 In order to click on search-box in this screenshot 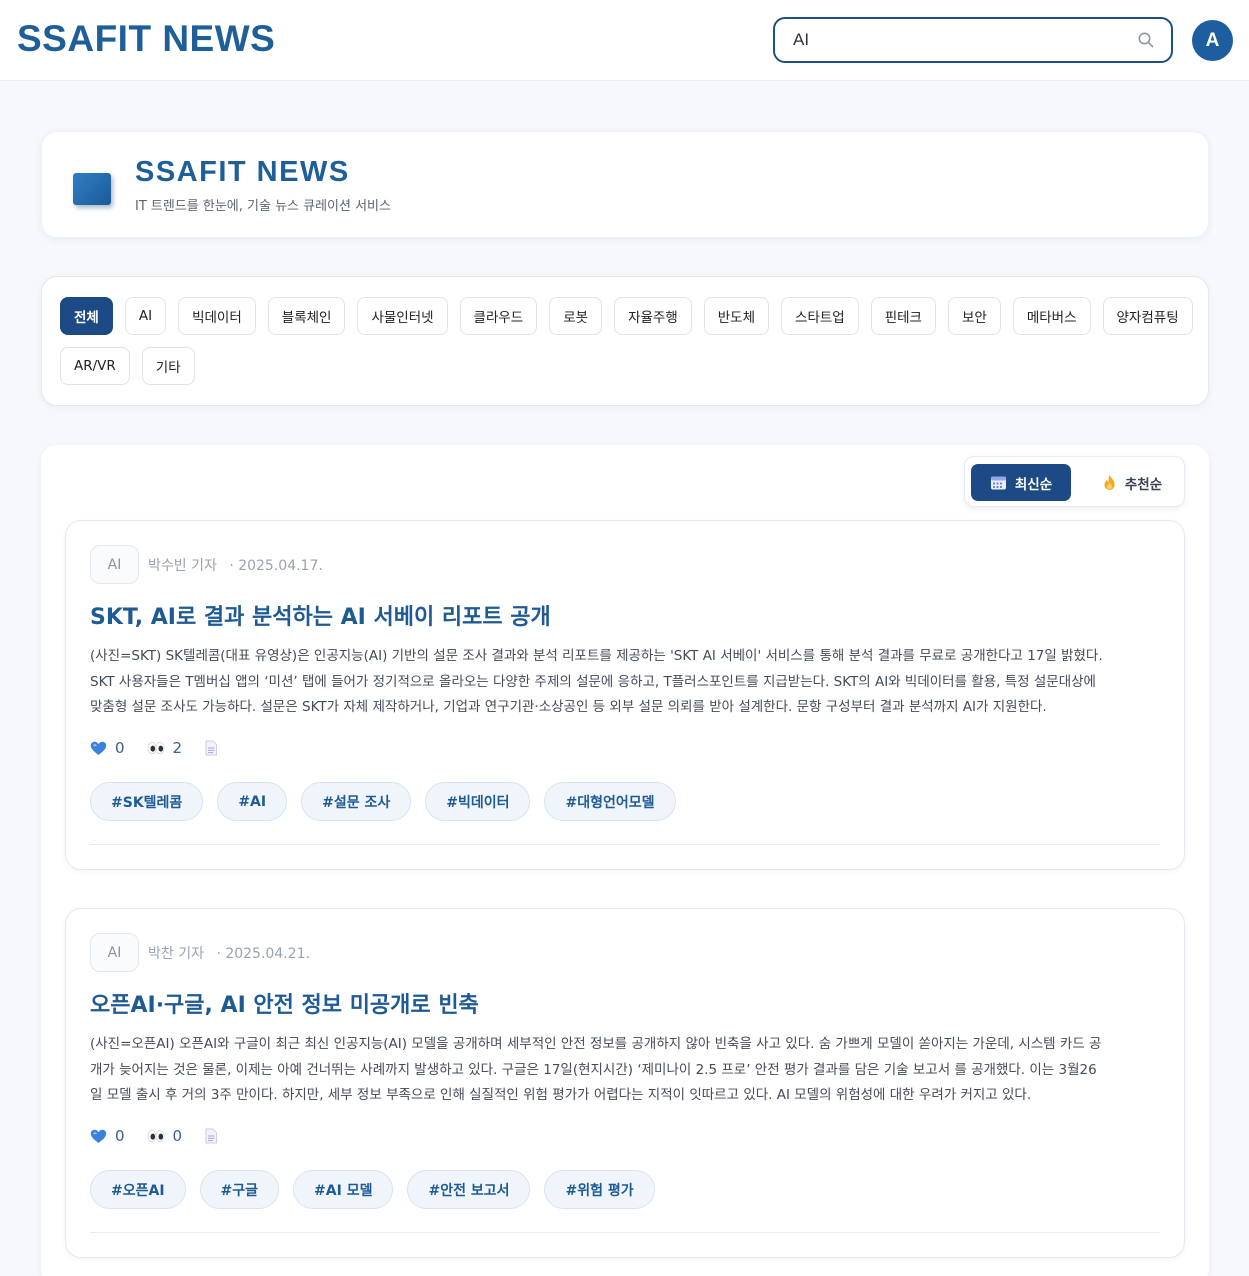, I will do `click(973, 40)`.